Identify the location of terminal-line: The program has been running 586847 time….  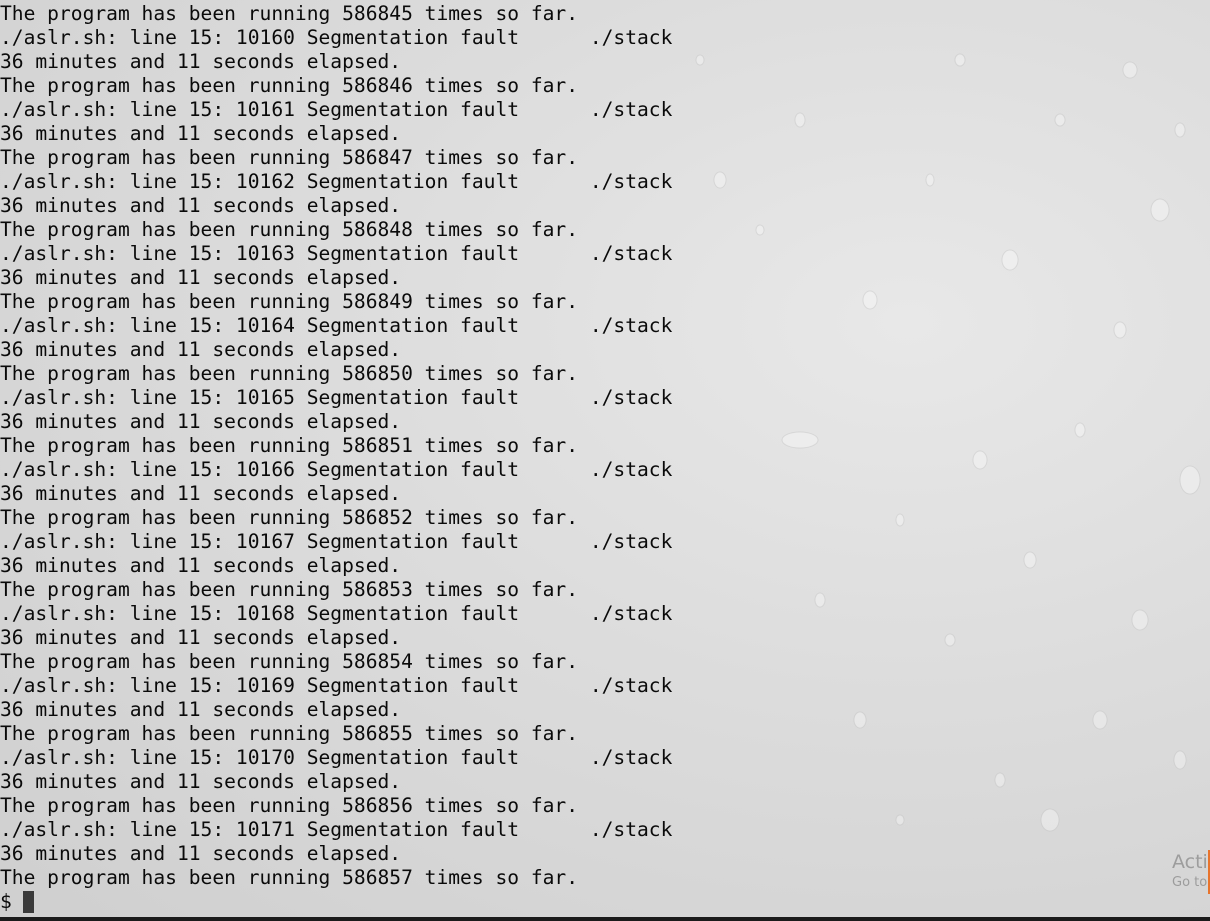
(289, 157).